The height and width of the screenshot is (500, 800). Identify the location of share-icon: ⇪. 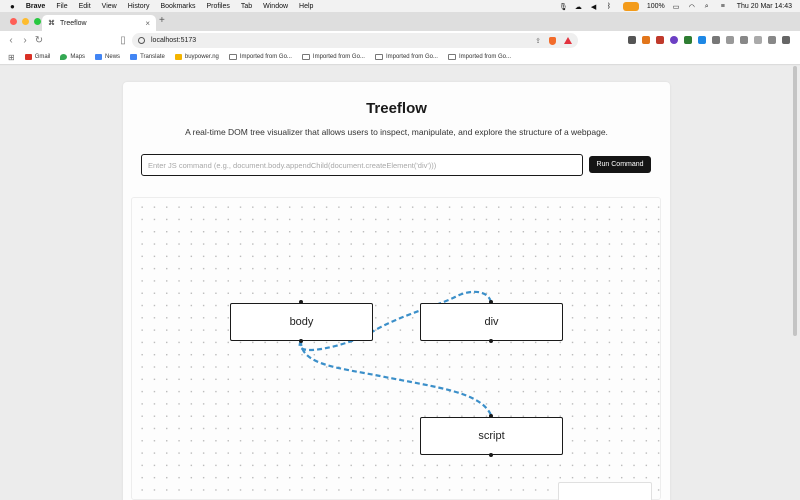
(538, 41).